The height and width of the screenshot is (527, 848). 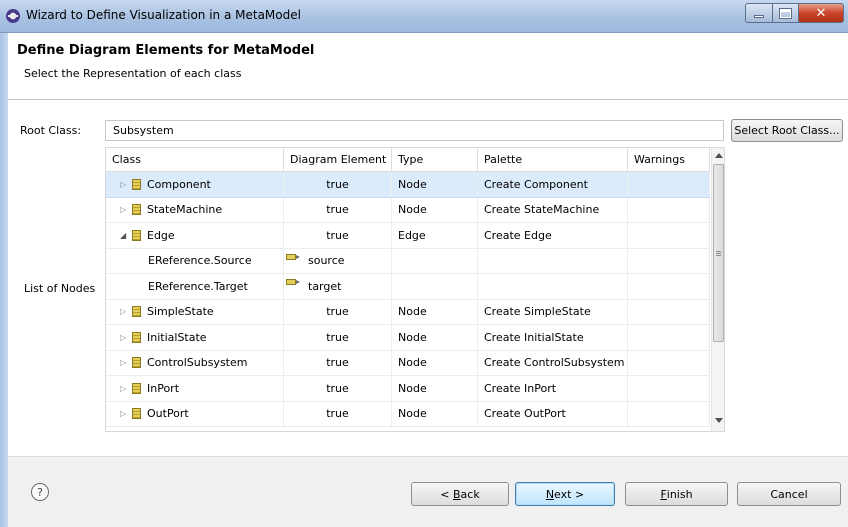 I want to click on column-header-type: Type, so click(x=435, y=160).